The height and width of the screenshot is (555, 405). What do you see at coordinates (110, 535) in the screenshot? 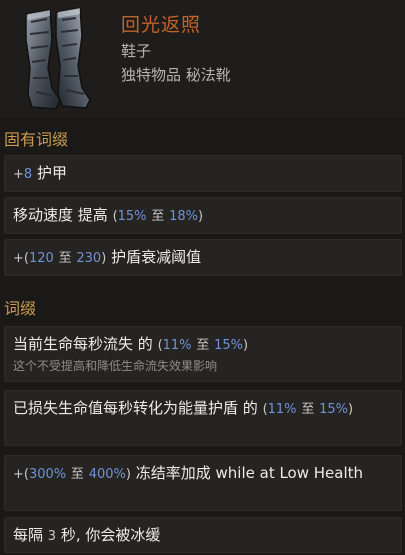
I see `mod-text: 秒, 你会被冰缓` at bounding box center [110, 535].